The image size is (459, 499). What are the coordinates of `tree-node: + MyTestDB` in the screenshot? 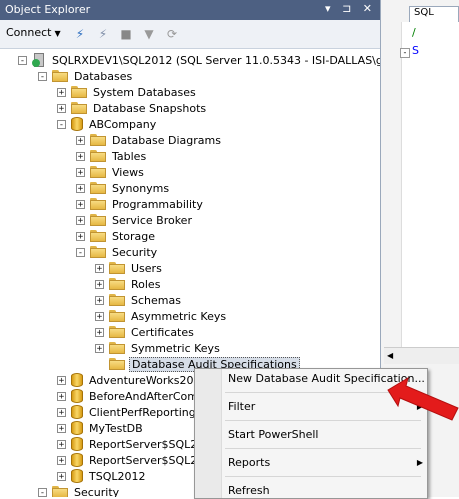 It's located at (101, 428).